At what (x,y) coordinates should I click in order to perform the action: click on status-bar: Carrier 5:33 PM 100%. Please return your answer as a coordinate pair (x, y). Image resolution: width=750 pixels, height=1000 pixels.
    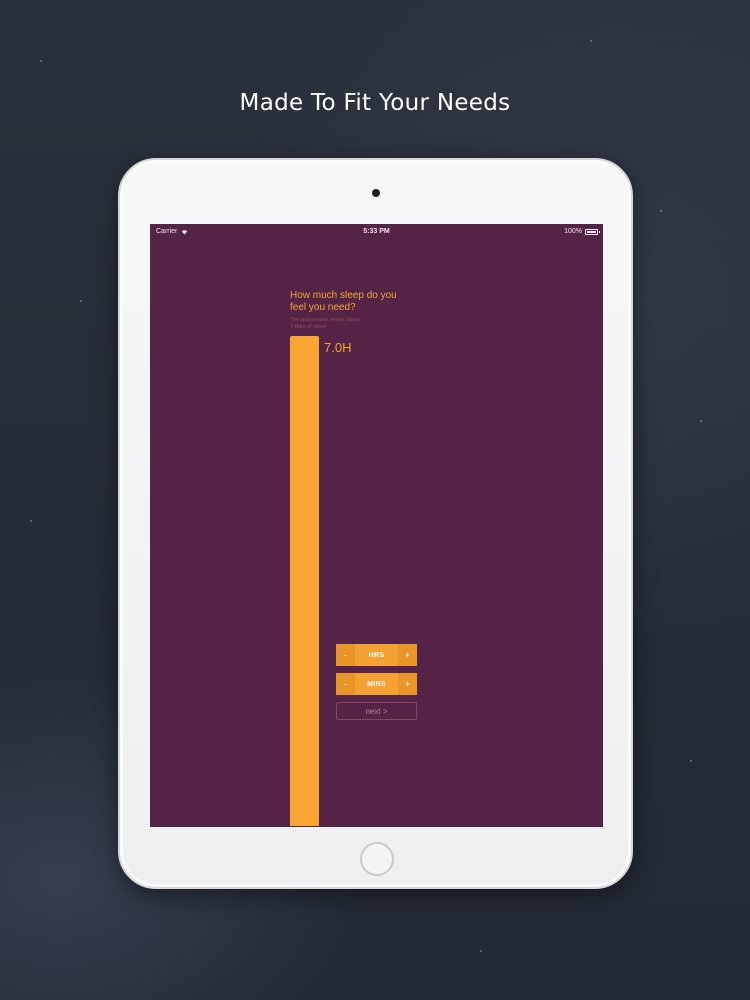
    Looking at the image, I should click on (376, 232).